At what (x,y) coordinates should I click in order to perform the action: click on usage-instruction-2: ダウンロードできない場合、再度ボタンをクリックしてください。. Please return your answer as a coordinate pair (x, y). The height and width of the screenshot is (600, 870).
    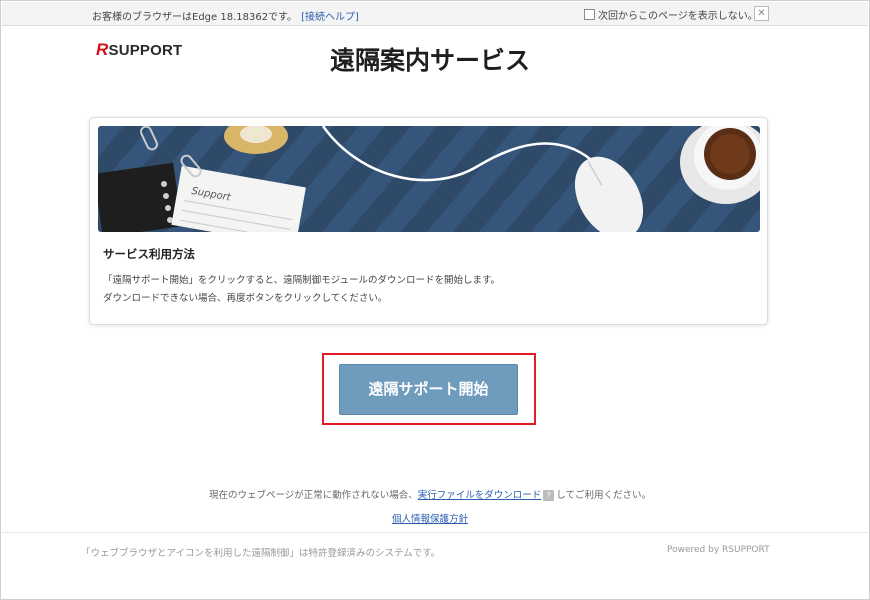
    Looking at the image, I should click on (245, 298).